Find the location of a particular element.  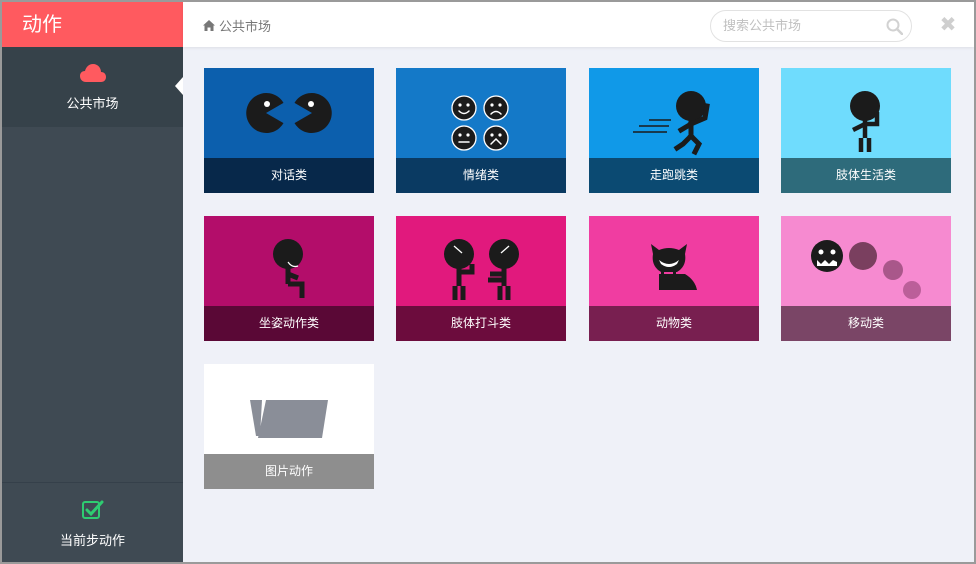

category-label: 移动类 is located at coordinates (866, 323).